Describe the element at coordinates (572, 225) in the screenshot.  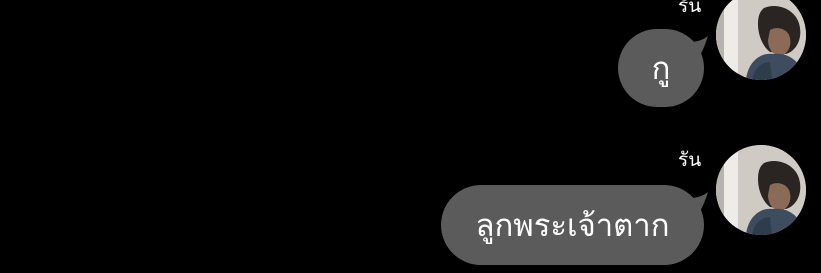
I see `message-bubble: ลูกพระเจ้าตาก` at that location.